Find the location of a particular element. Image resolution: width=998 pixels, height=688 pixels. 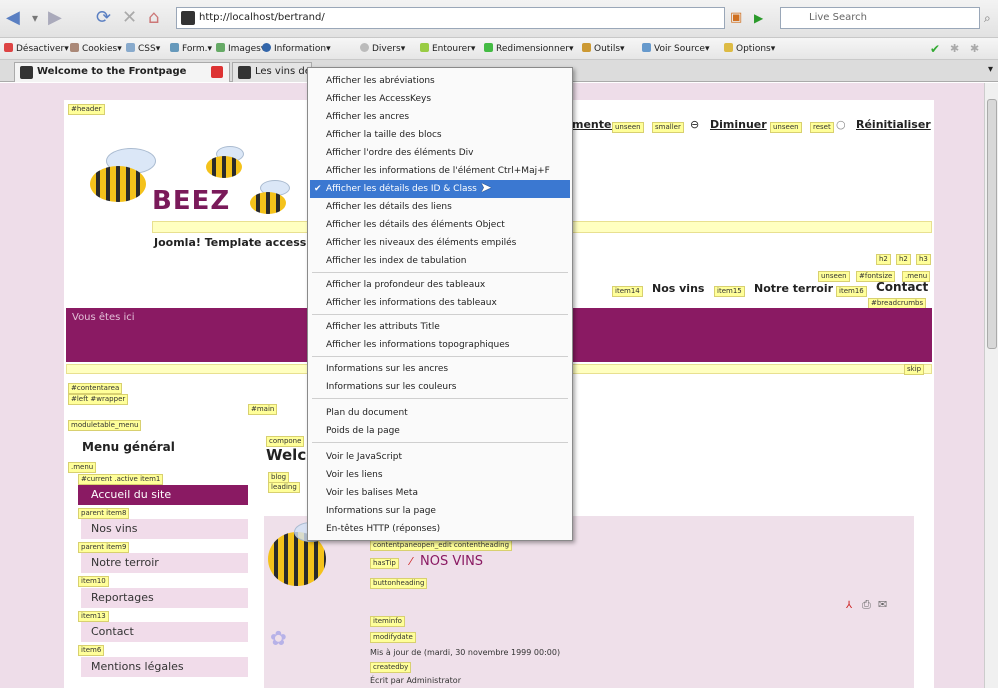

search-input: Live Search is located at coordinates (880, 18).